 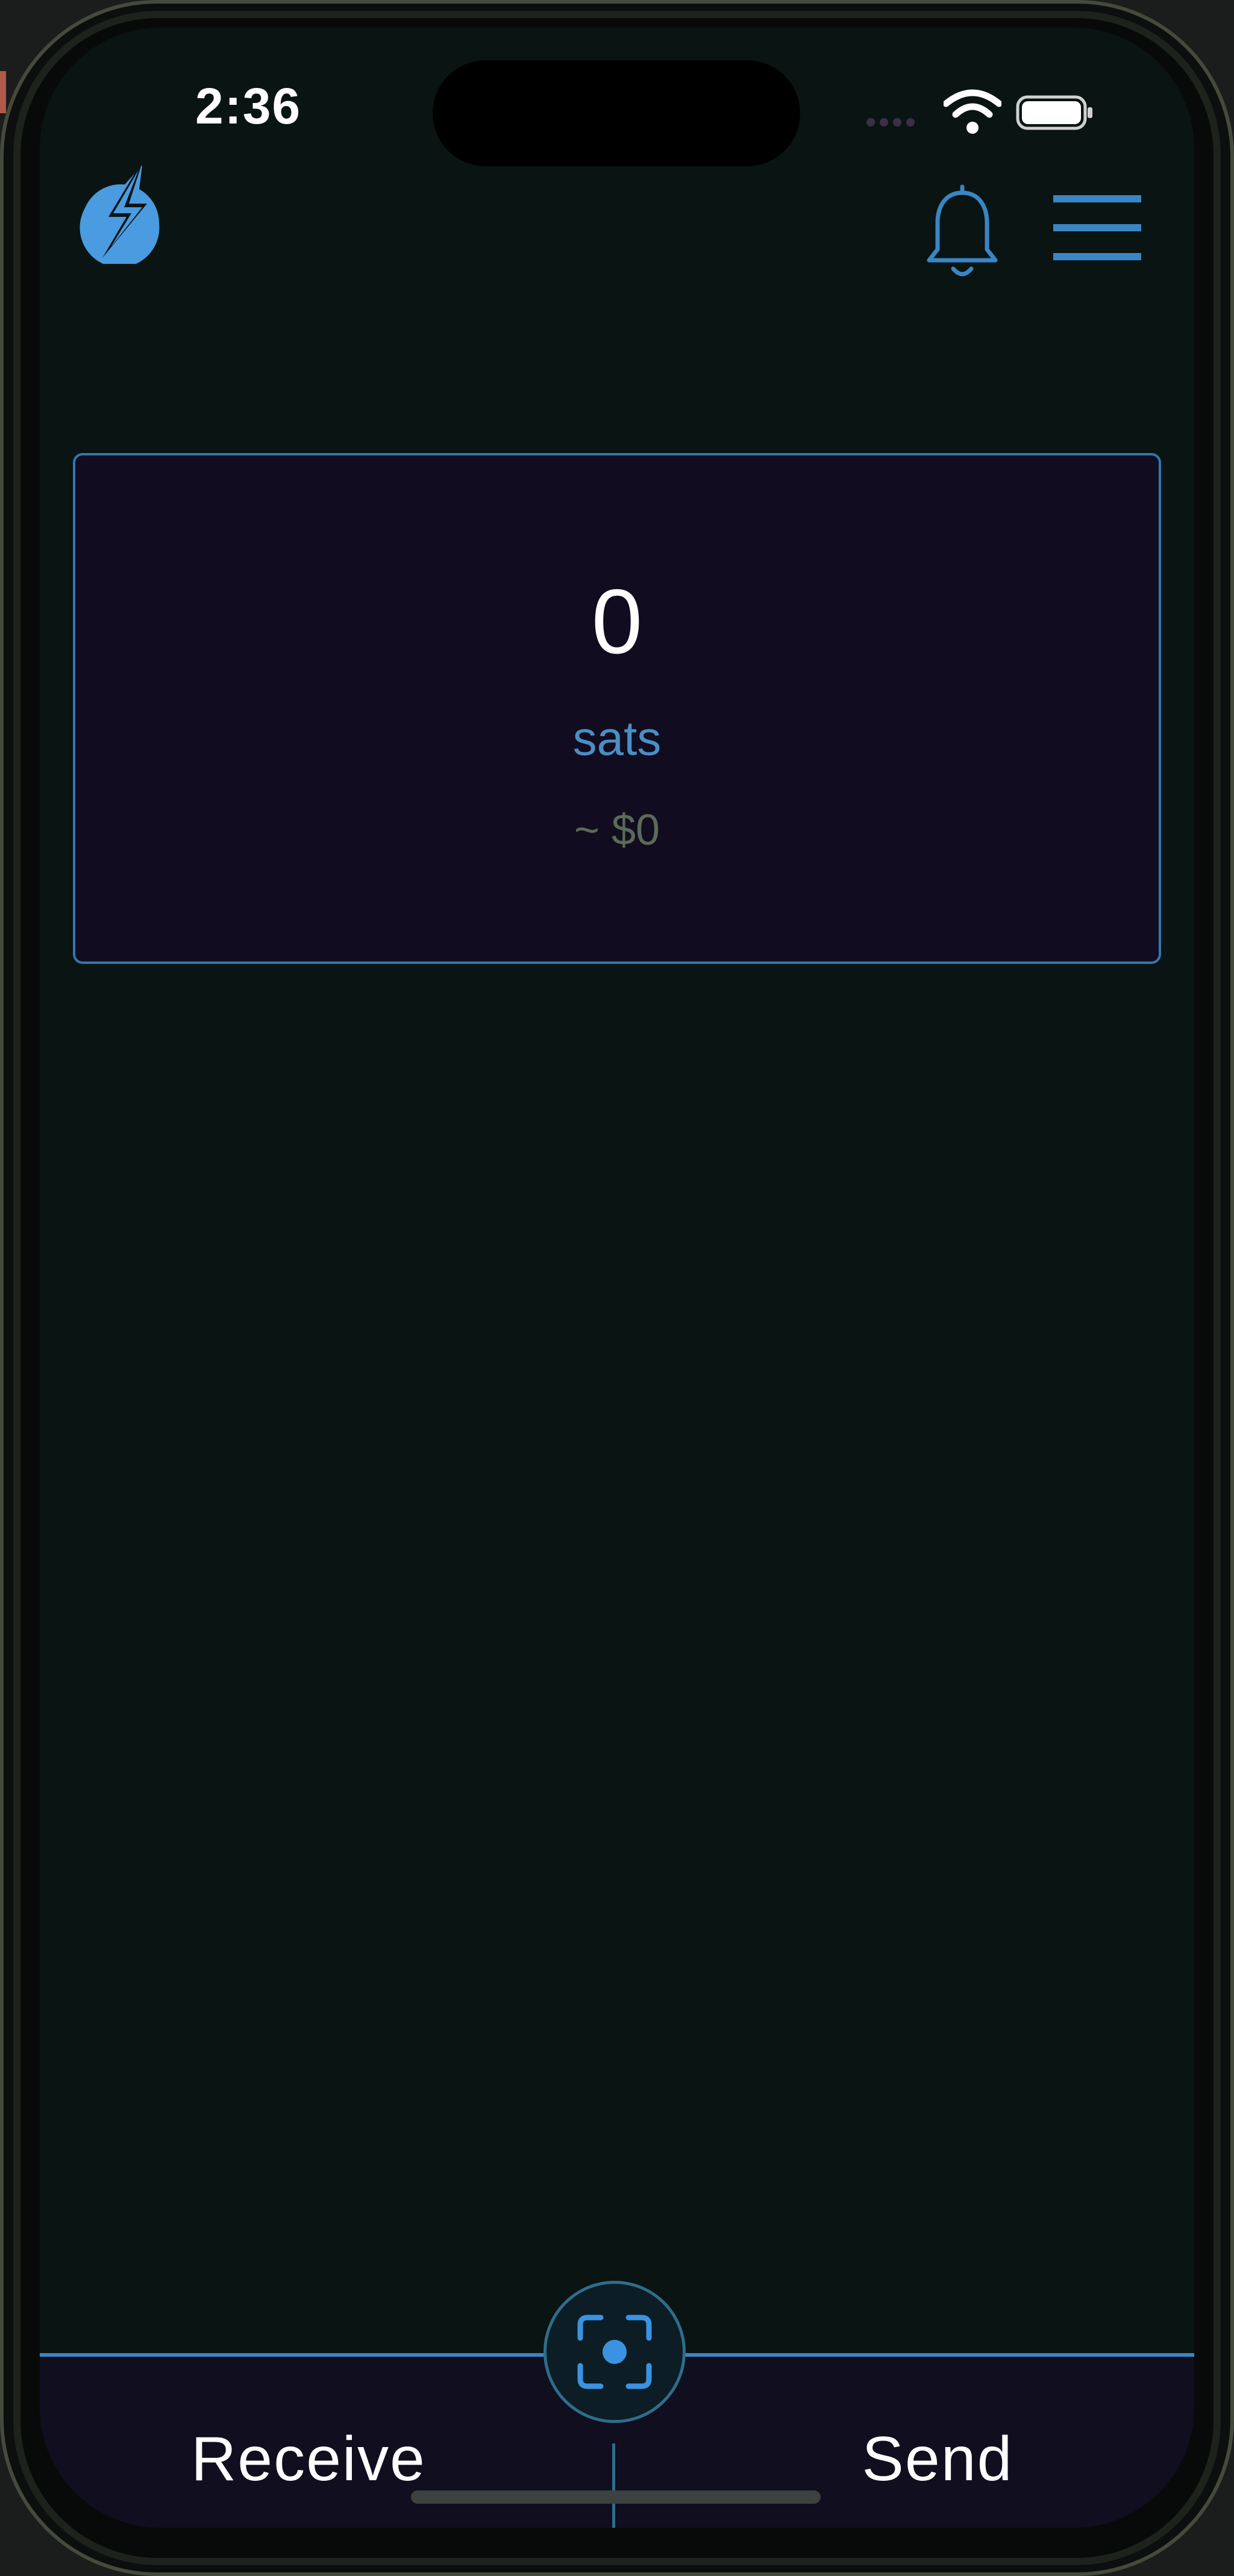 I want to click on scan-button, so click(x=614, y=2352).